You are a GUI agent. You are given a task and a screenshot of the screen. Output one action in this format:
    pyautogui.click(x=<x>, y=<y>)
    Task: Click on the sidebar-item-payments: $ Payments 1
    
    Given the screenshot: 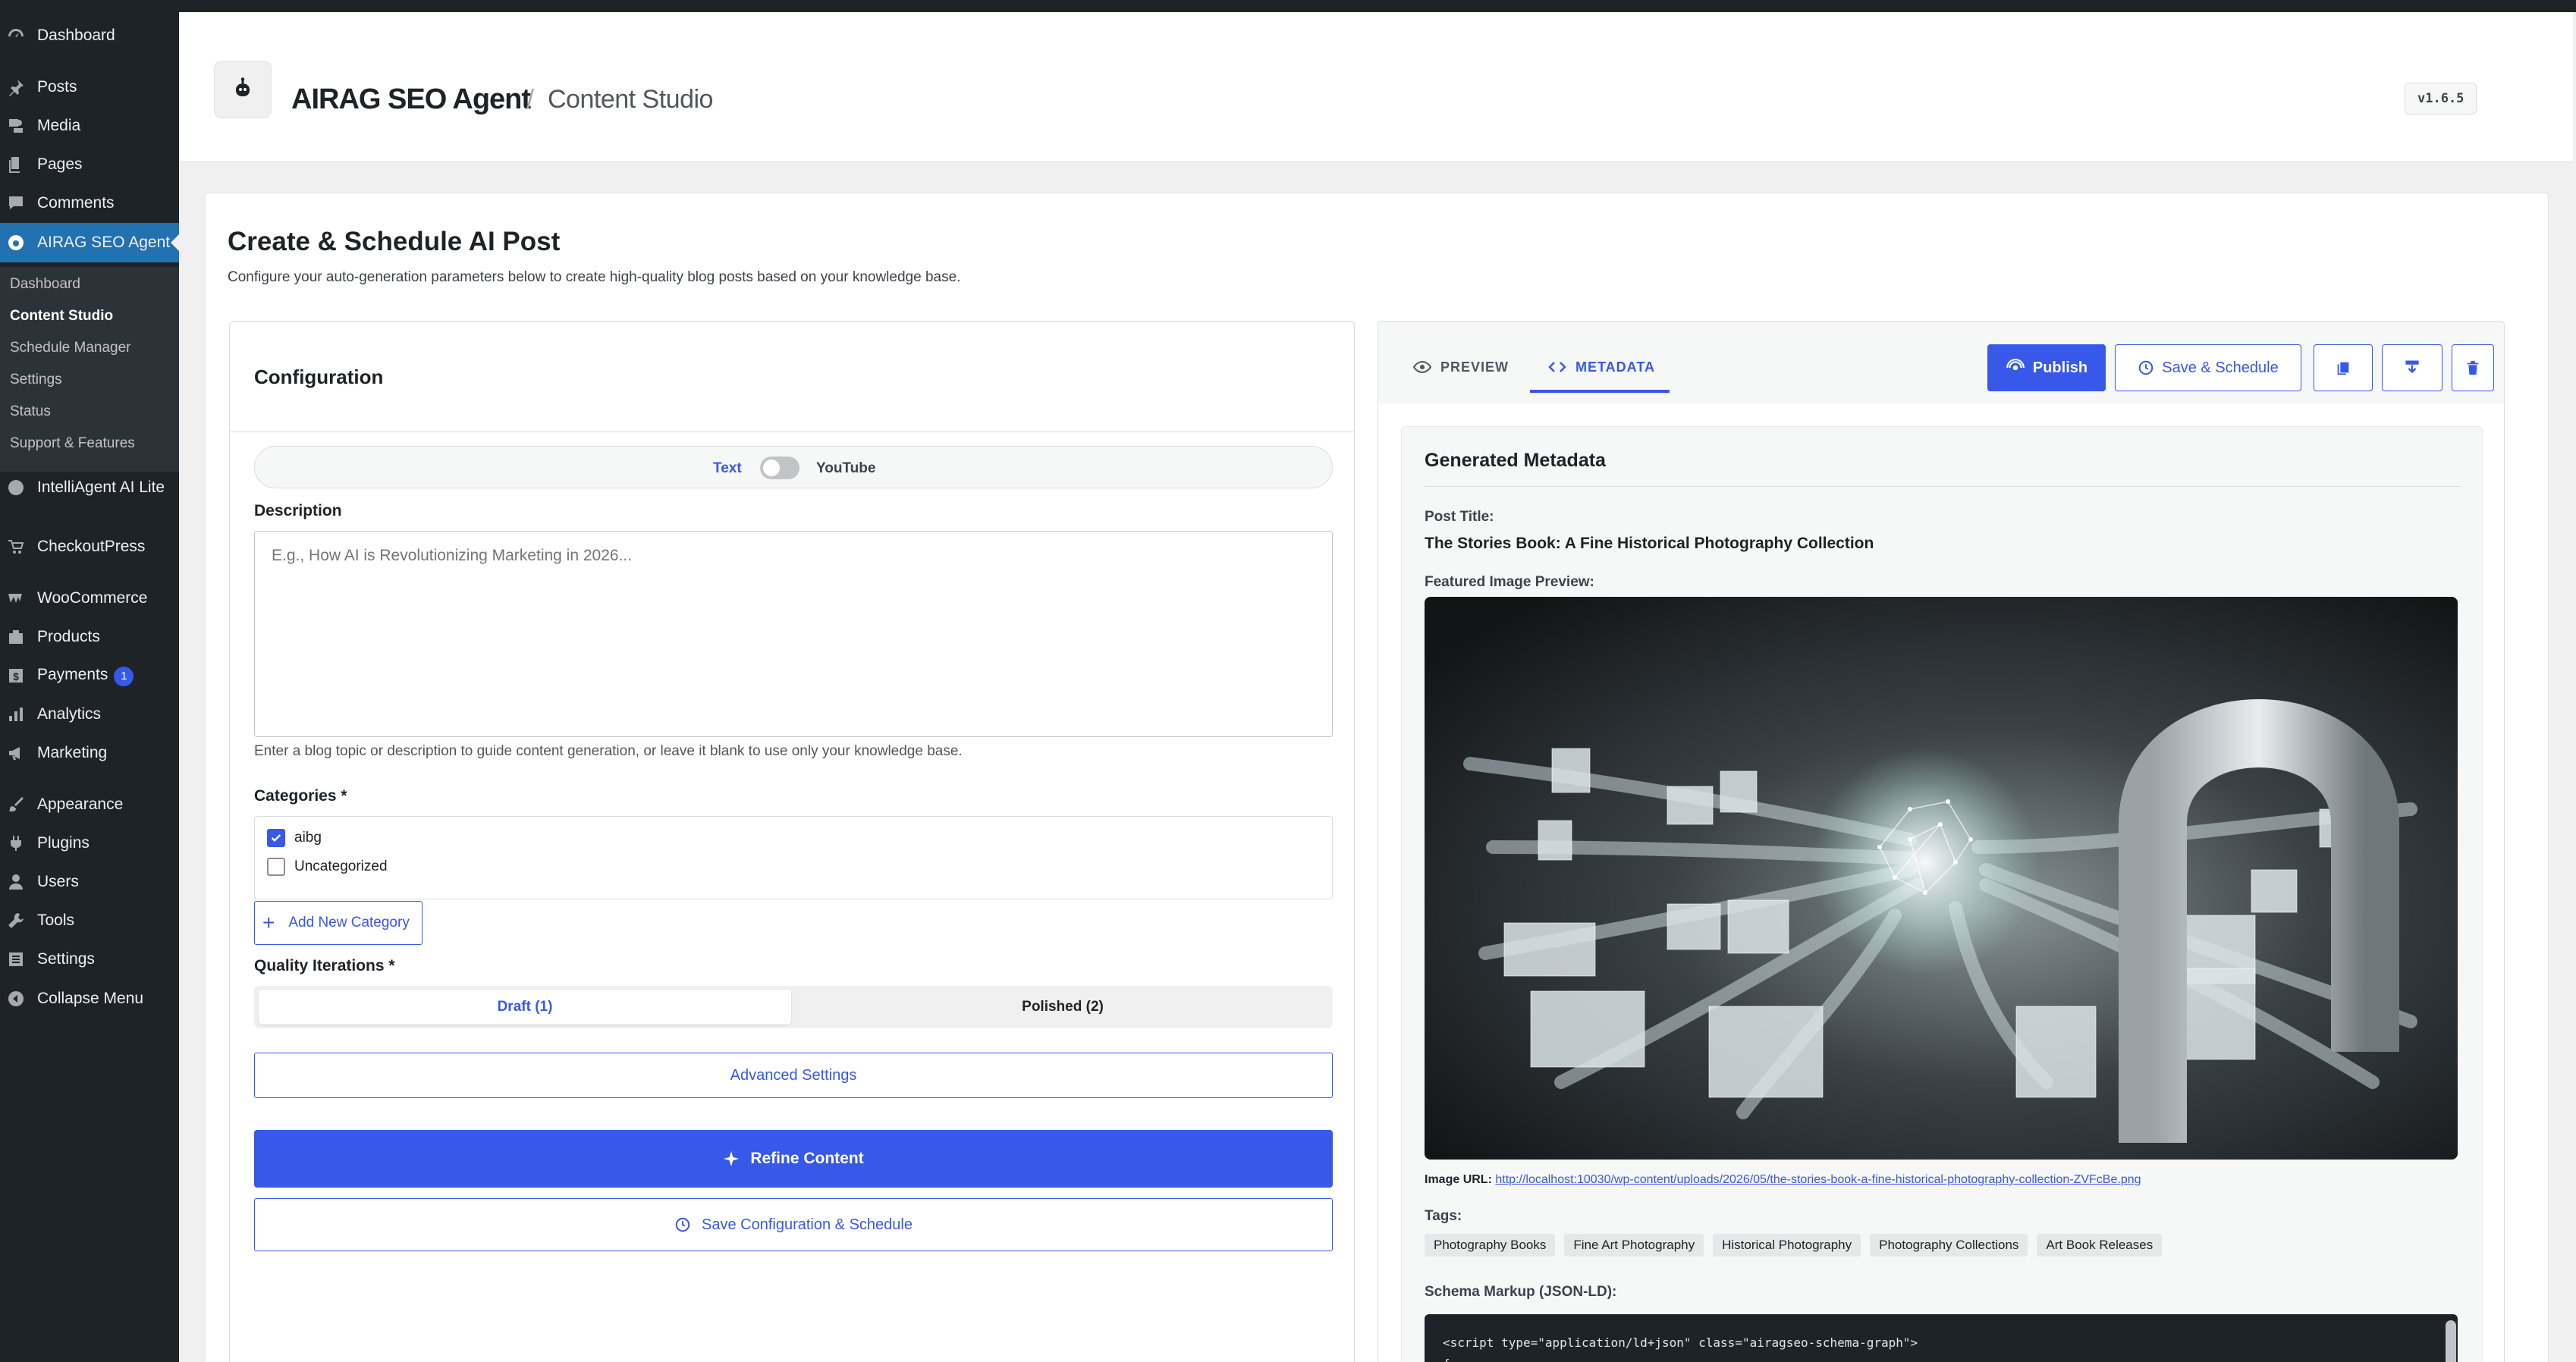 What is the action you would take?
    pyautogui.click(x=89, y=676)
    